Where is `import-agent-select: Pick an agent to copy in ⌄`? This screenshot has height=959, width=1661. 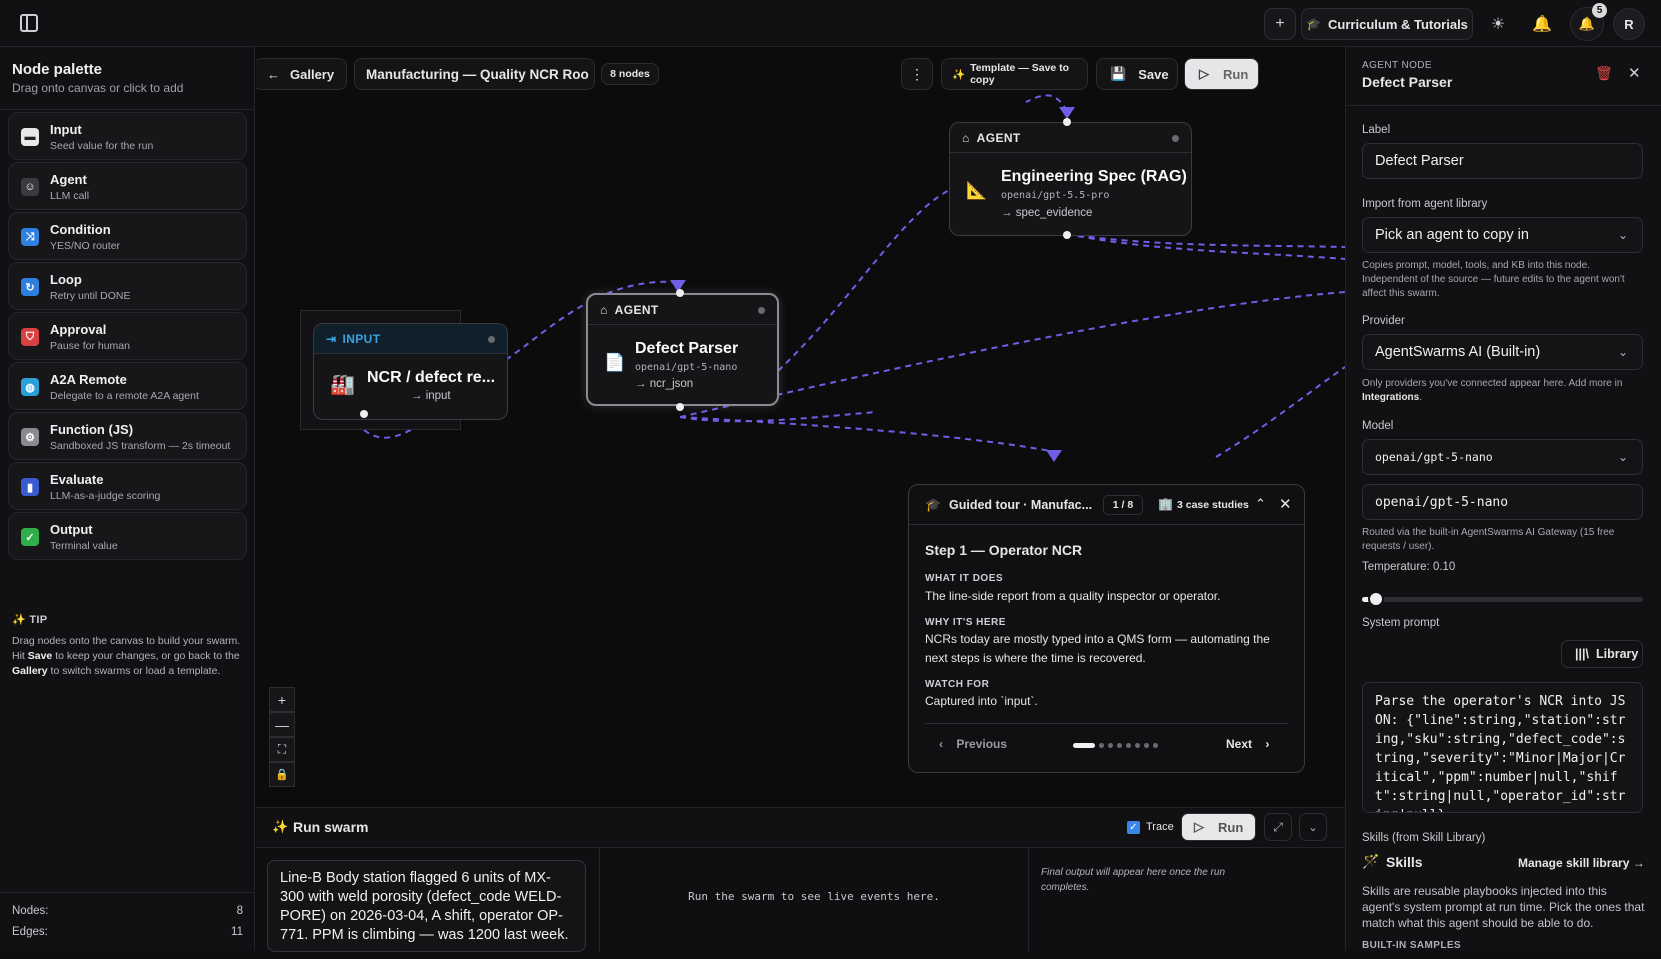
import-agent-select: Pick an agent to copy in ⌄ is located at coordinates (1502, 235).